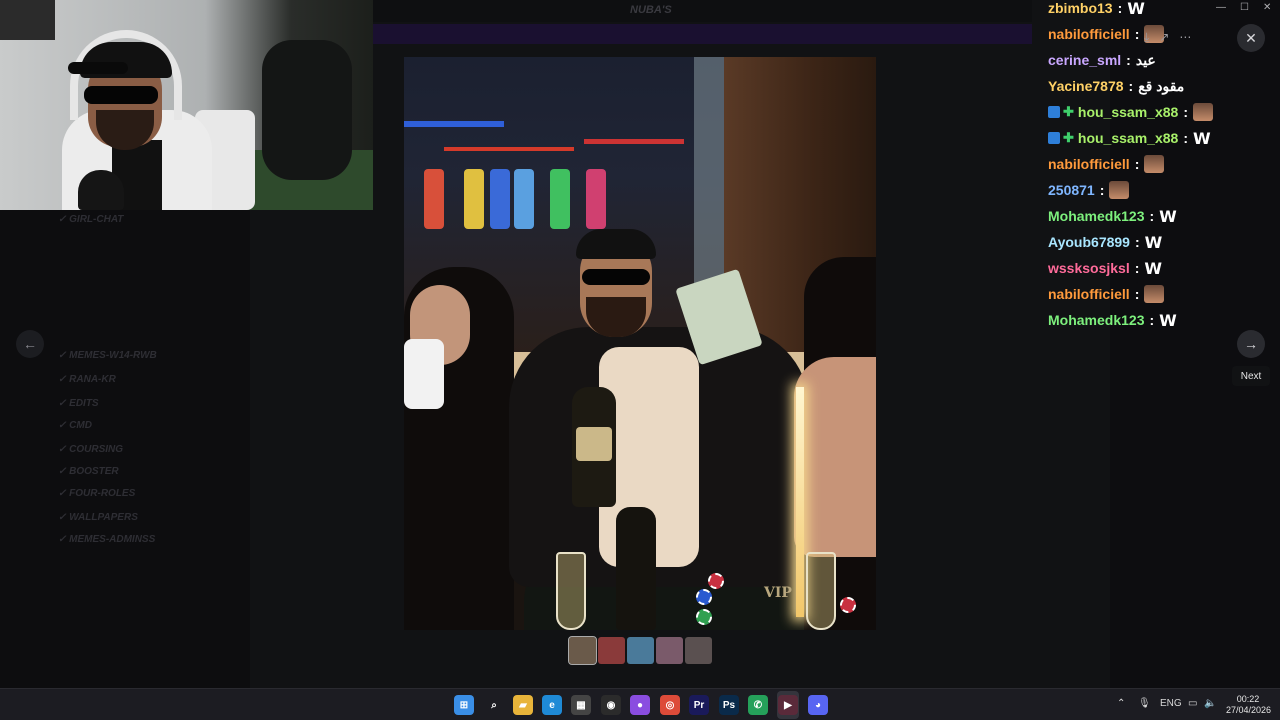 The height and width of the screenshot is (720, 1280). What do you see at coordinates (78, 403) in the screenshot?
I see `channel-item: ✓ EDITS` at bounding box center [78, 403].